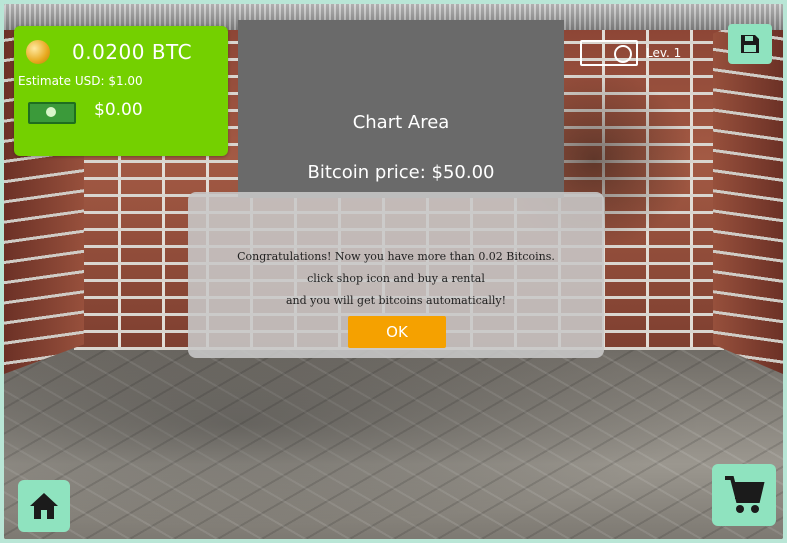 The height and width of the screenshot is (543, 787). What do you see at coordinates (609, 53) in the screenshot?
I see `projector-icon` at bounding box center [609, 53].